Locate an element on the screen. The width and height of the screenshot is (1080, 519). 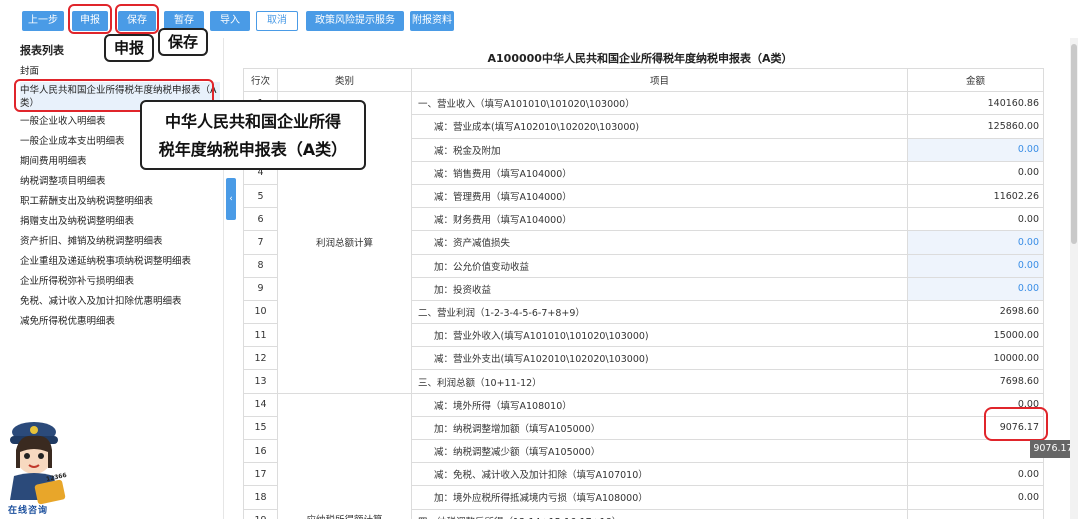
amount-value: 10000.00 is located at coordinates (975, 358).